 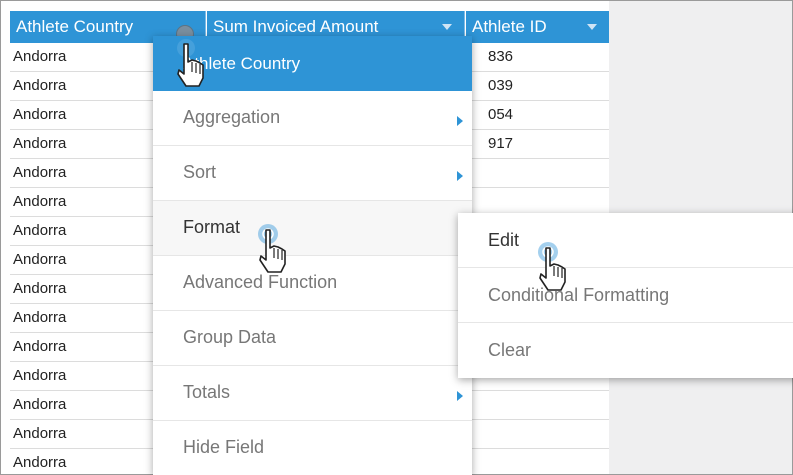 I want to click on format-submenu: Edit Conditional Formatting Clear, so click(x=625, y=295).